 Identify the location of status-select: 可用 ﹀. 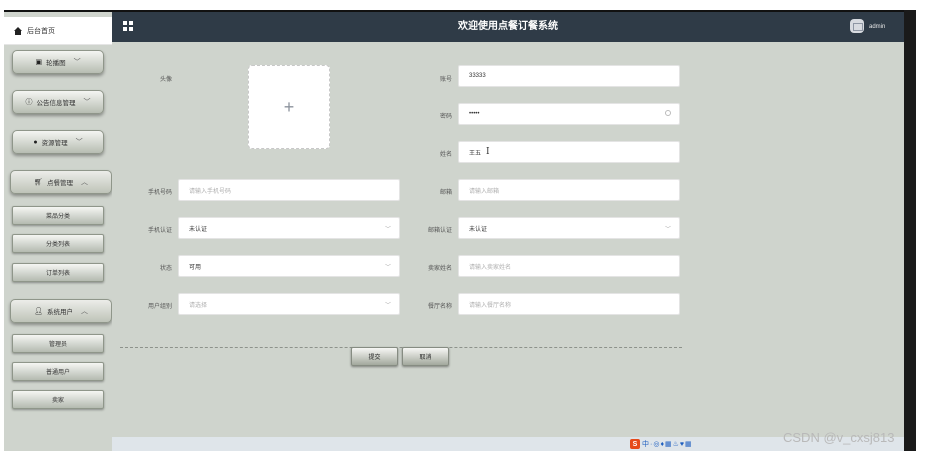
(289, 266).